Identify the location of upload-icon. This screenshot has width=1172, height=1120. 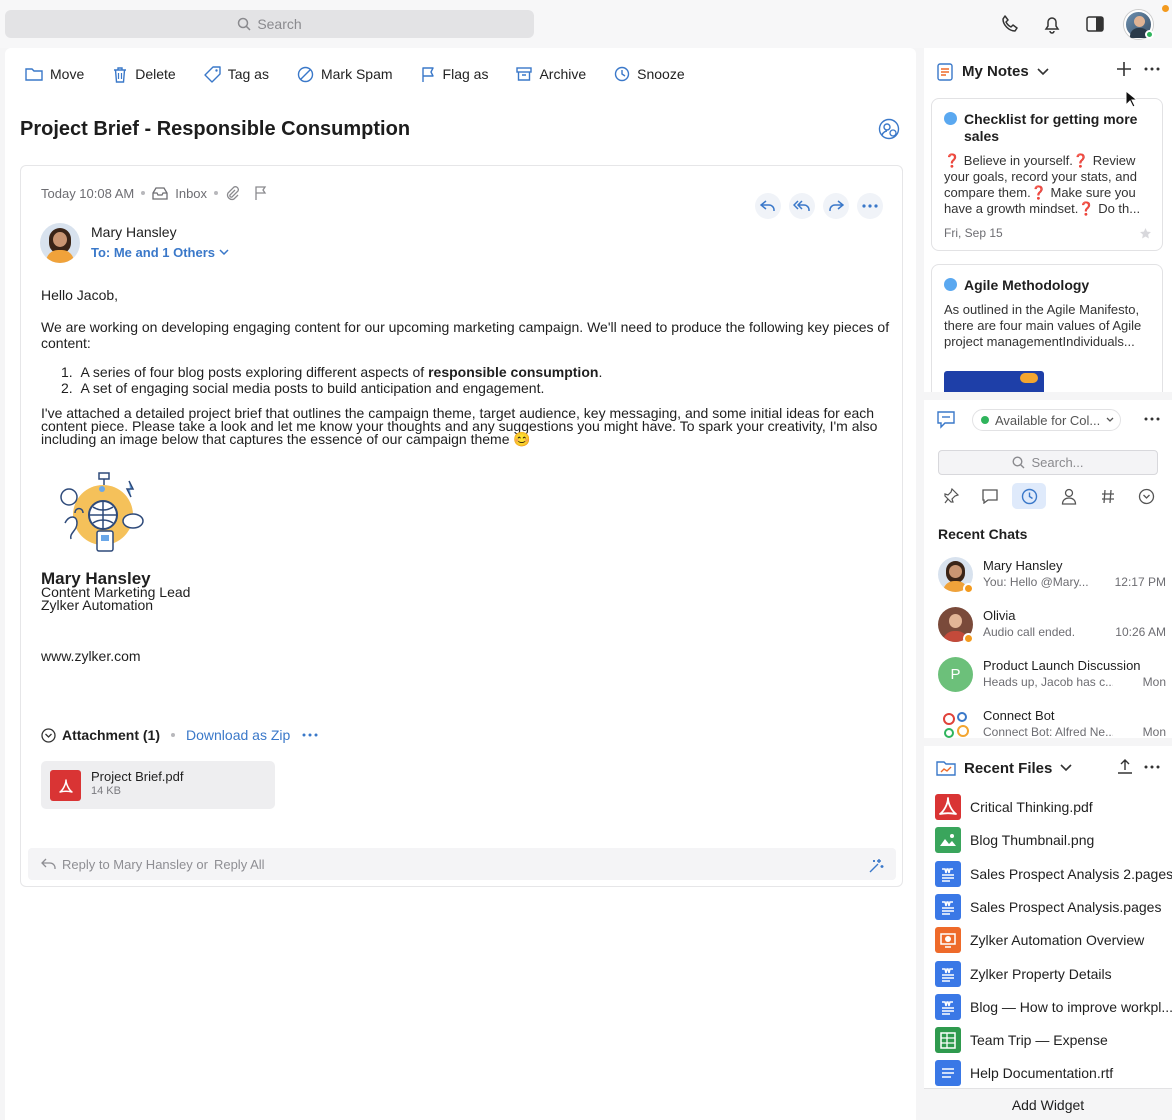
(1125, 766).